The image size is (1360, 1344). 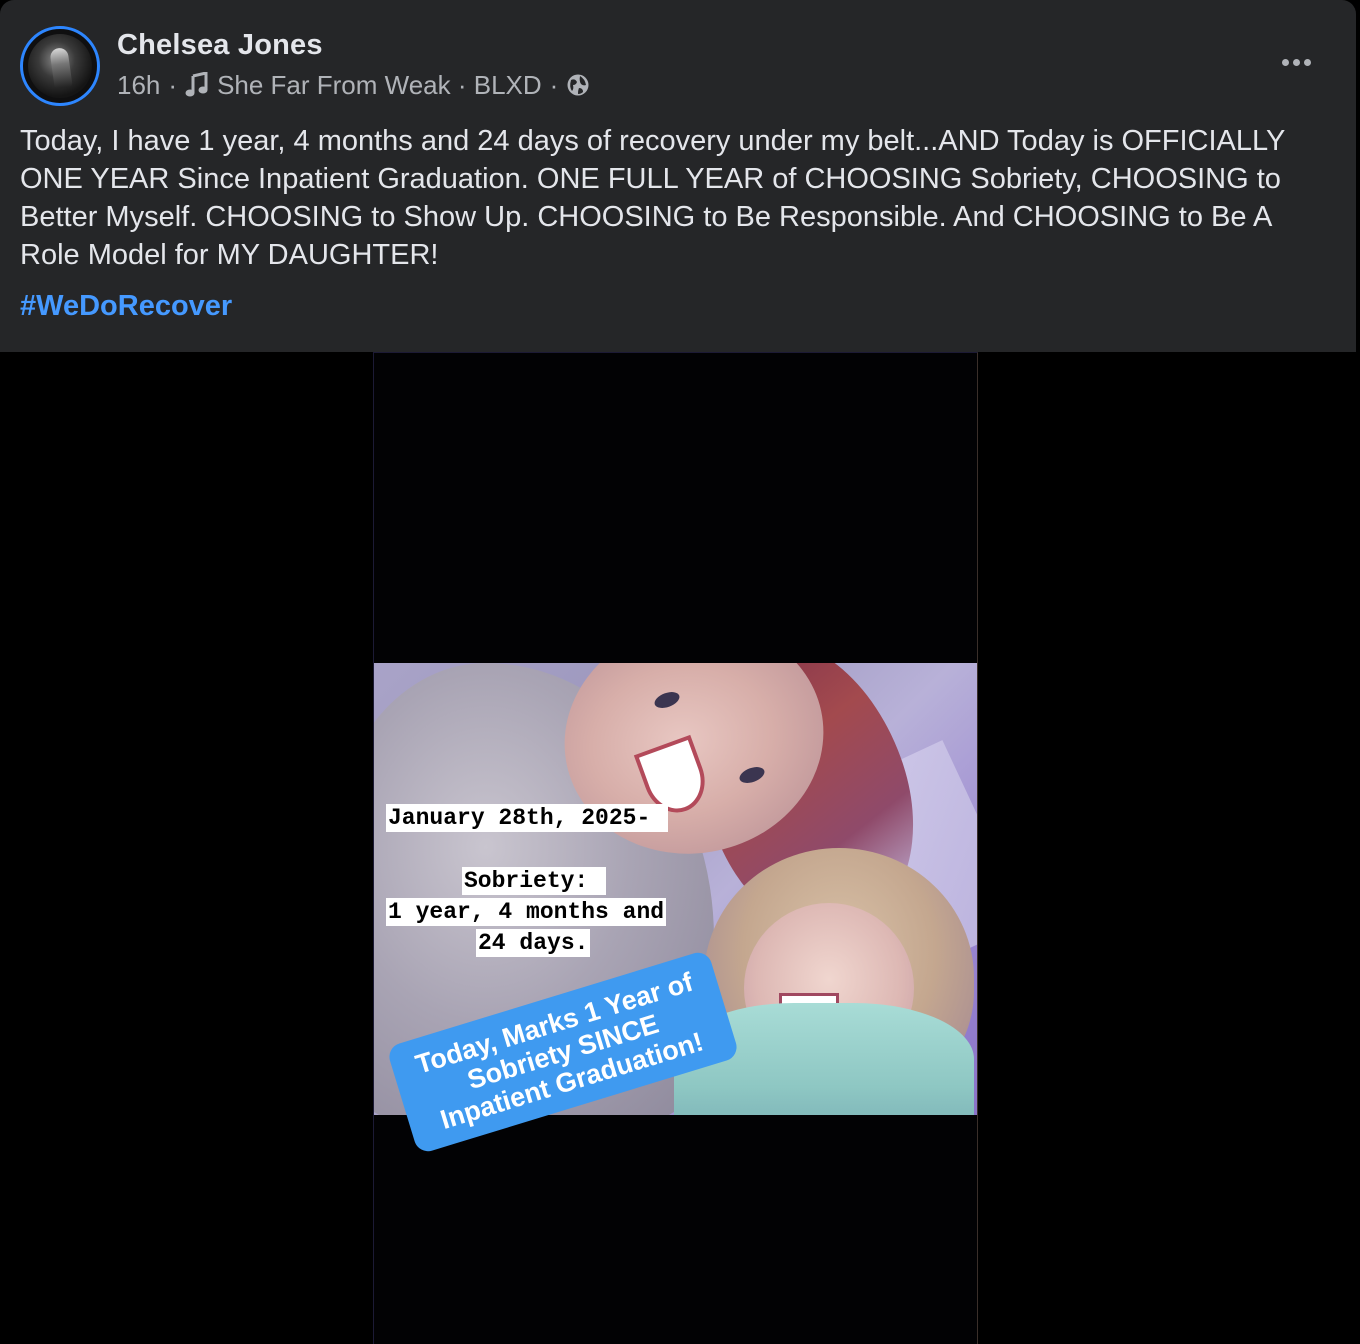 I want to click on avatar-figure, so click(x=61, y=68).